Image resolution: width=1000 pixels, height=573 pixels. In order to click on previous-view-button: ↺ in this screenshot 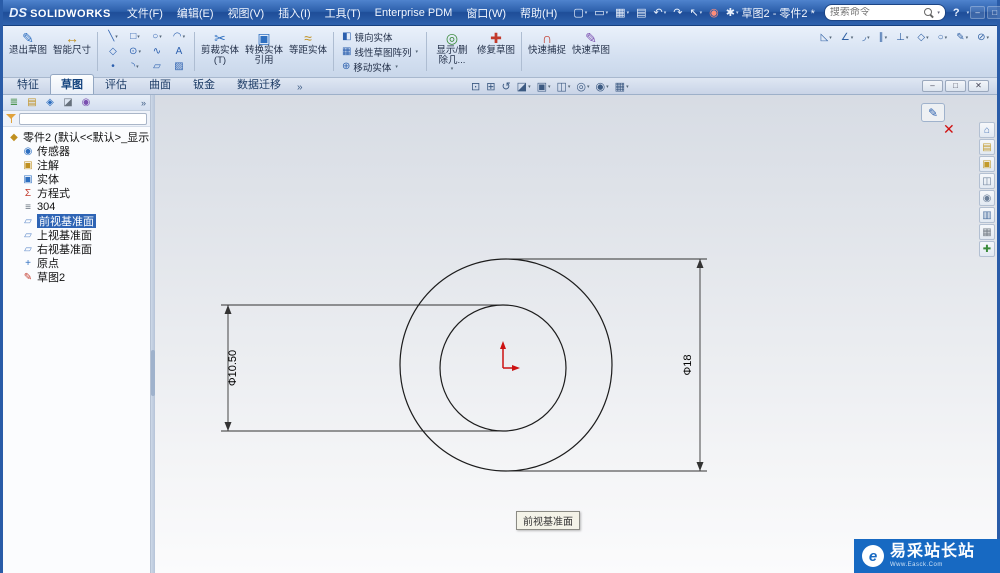, I will do `click(505, 86)`.